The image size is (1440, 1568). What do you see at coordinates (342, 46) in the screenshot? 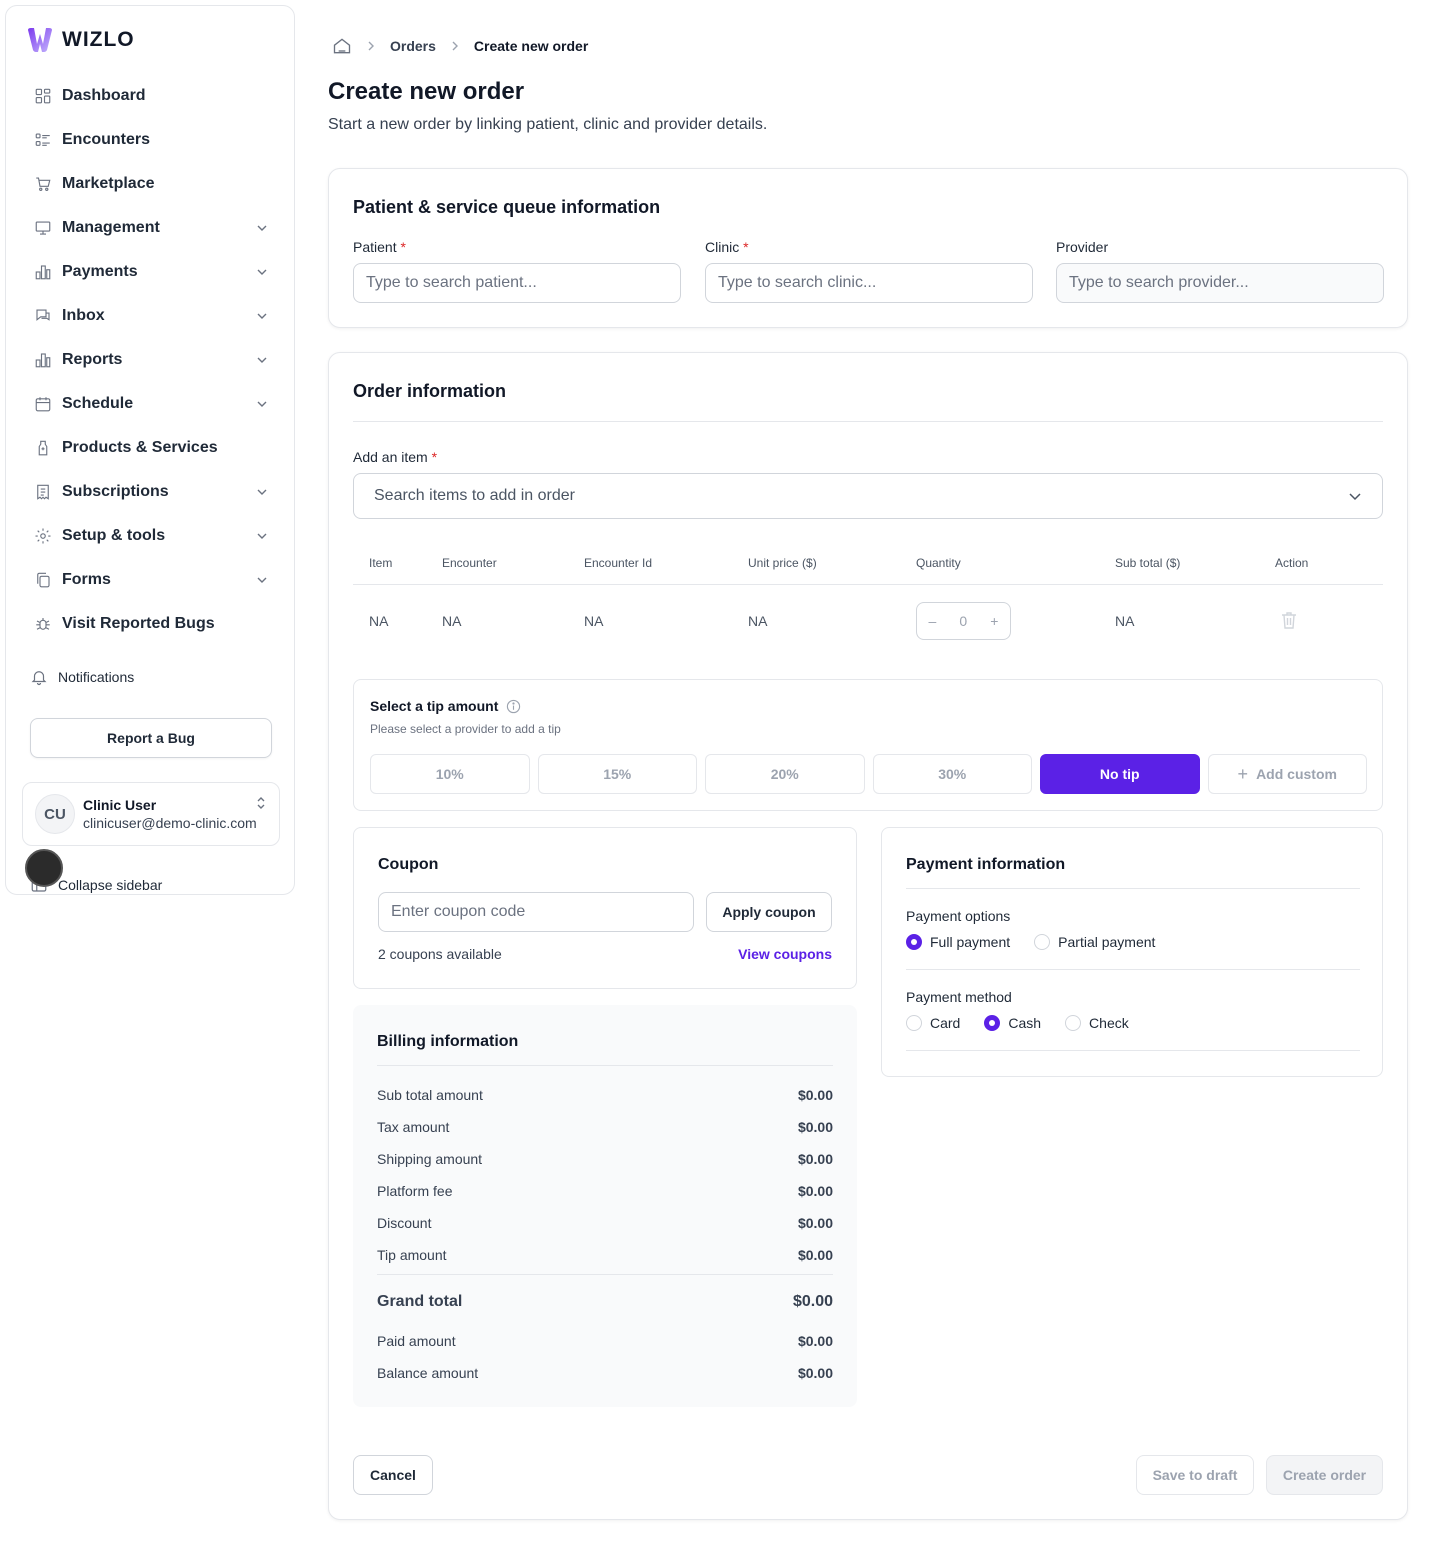
I see `home-icon` at bounding box center [342, 46].